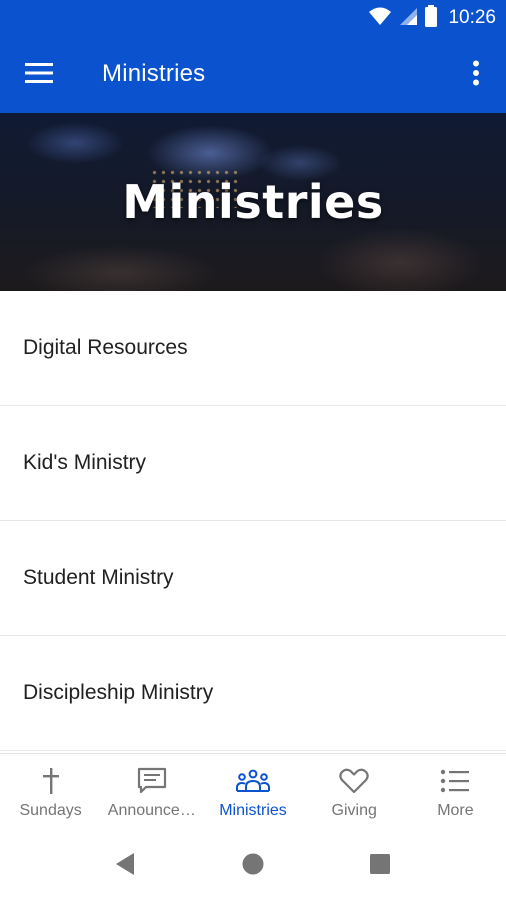 This screenshot has height=900, width=506. Describe the element at coordinates (51, 781) in the screenshot. I see `cross-icon` at that location.